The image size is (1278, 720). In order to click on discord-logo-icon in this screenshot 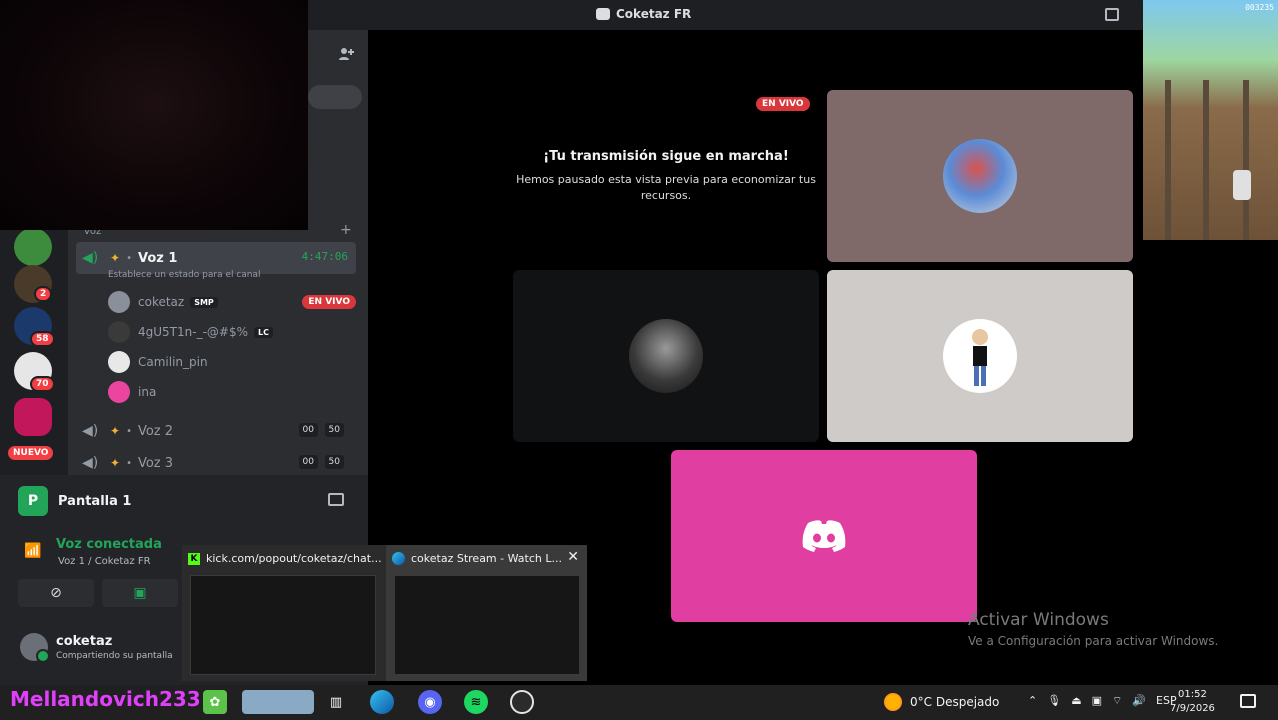, I will do `click(603, 14)`.